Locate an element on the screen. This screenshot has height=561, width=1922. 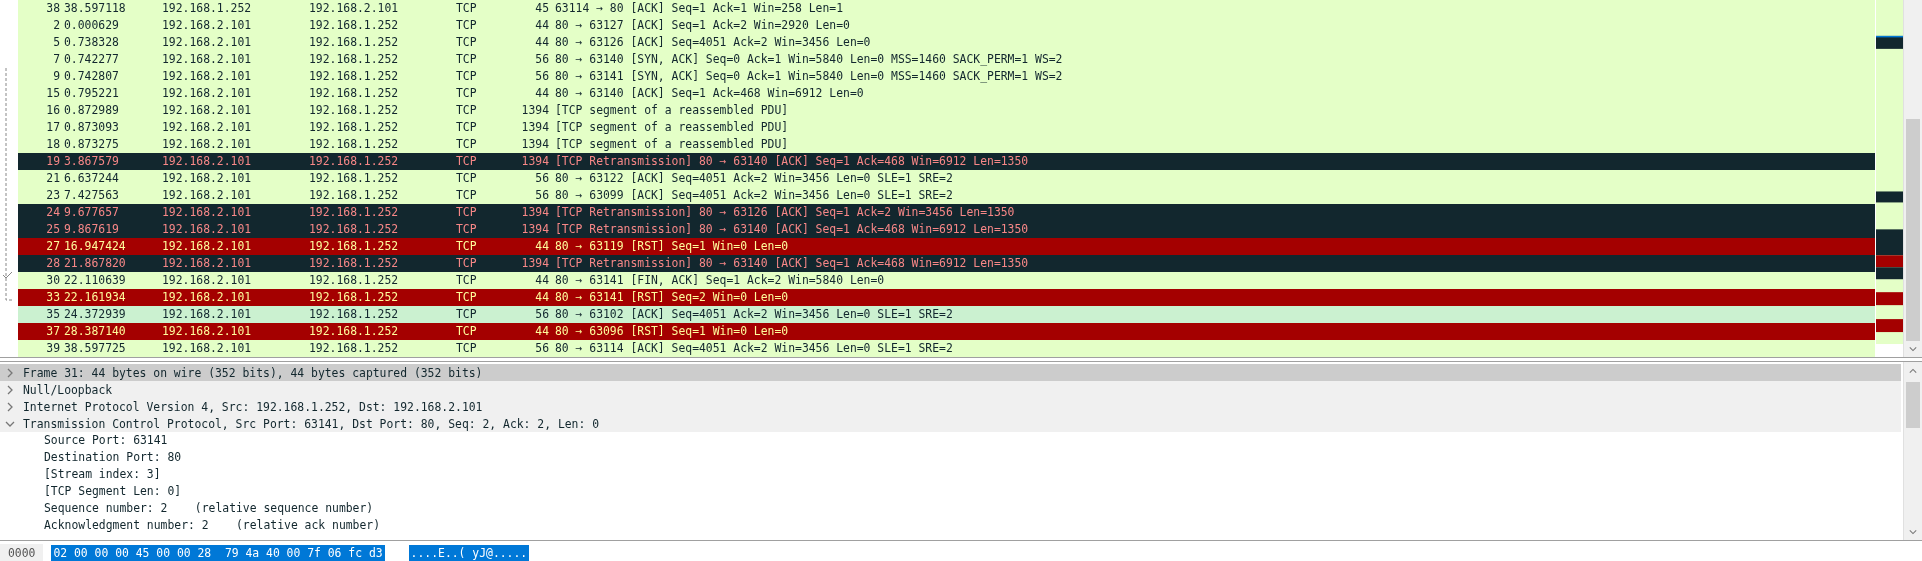
packet-row: 19 3.867579 192.168.2.101 192.168.1.252 TCP 1394 [TCP Retransmission] 80 → 63140 [ACK] Seq=1 Ack=468 Win=6912 Len=1350 is located at coordinates (946, 161).